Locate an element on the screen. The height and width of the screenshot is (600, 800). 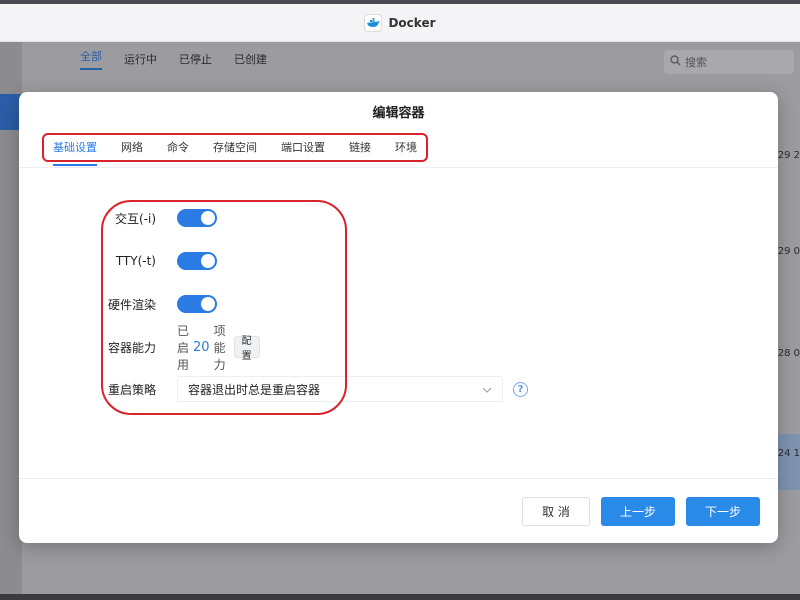
search-icon is located at coordinates (675, 62).